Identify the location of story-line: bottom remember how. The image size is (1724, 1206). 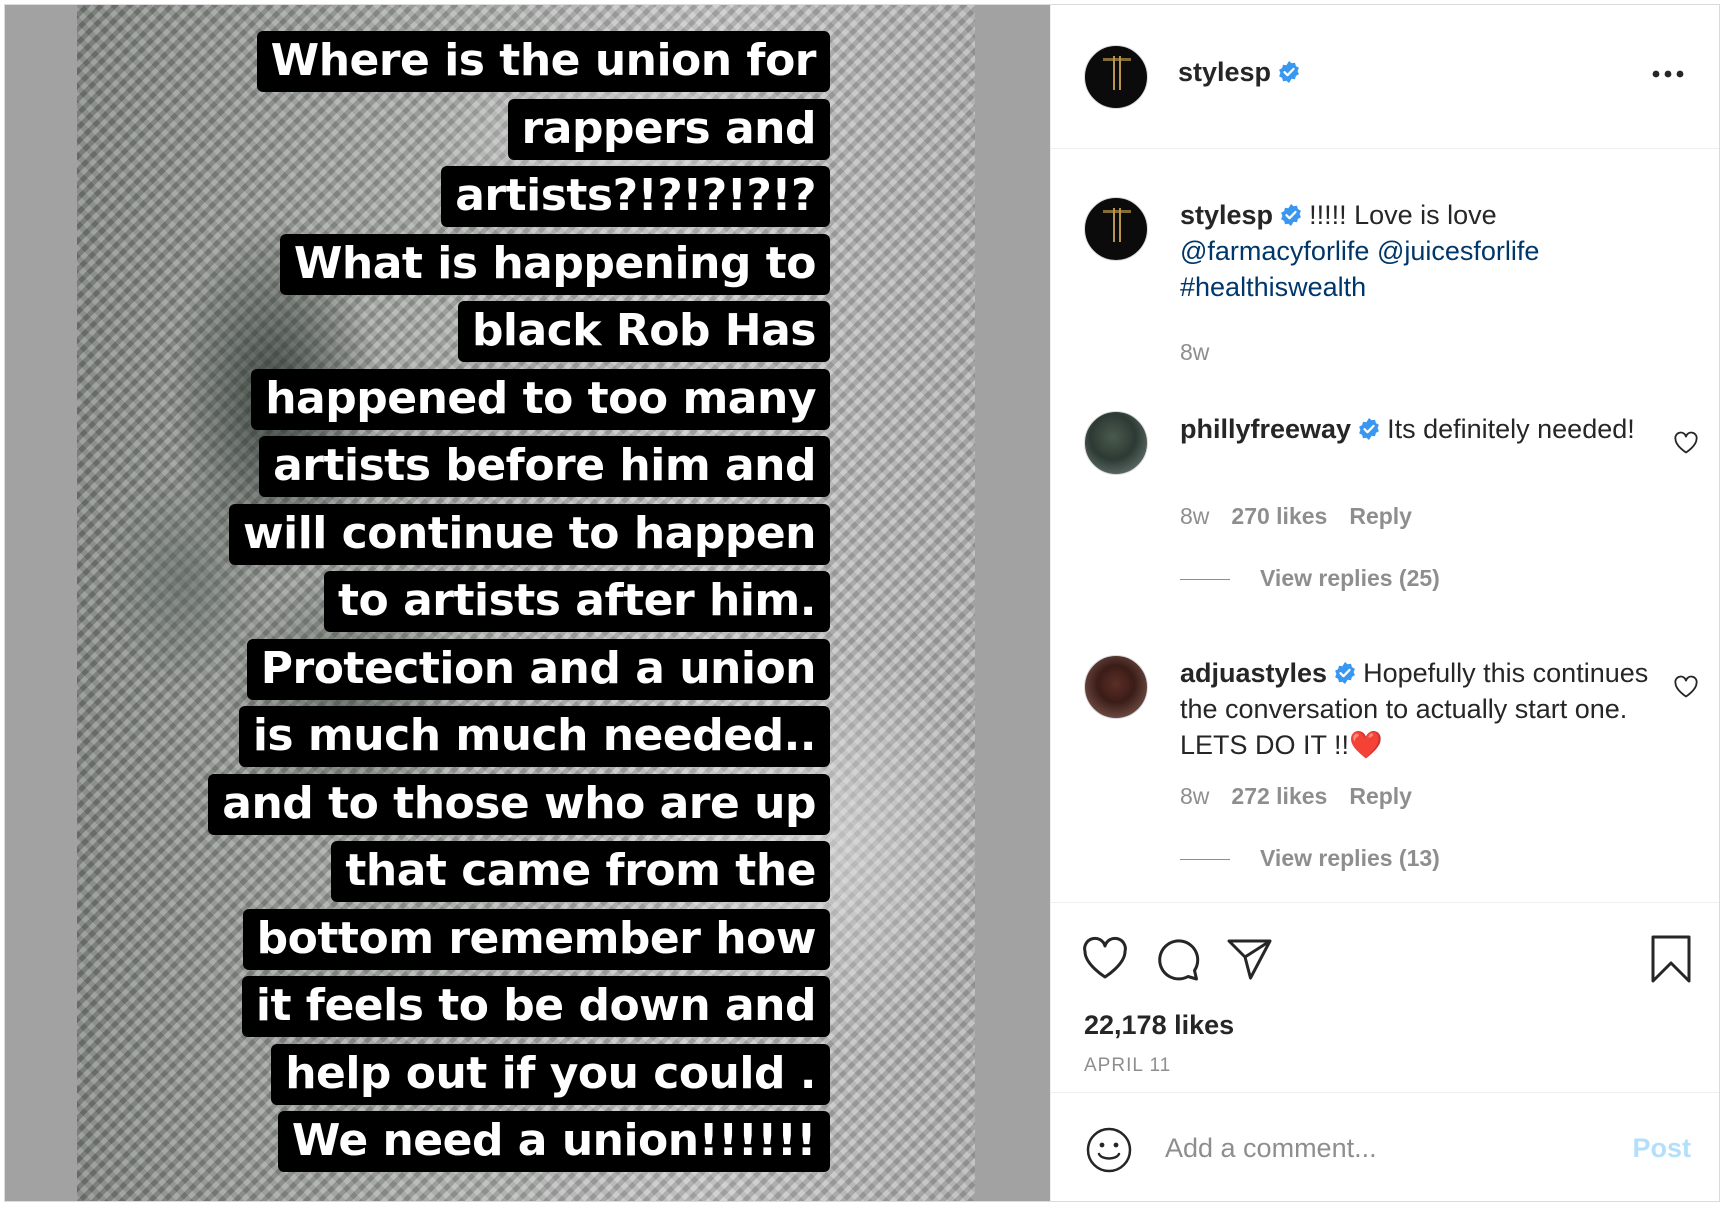
(536, 939).